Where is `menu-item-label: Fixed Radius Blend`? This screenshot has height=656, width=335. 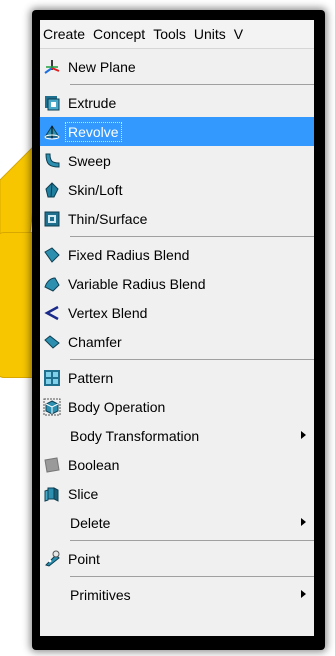 menu-item-label: Fixed Radius Blend is located at coordinates (129, 254).